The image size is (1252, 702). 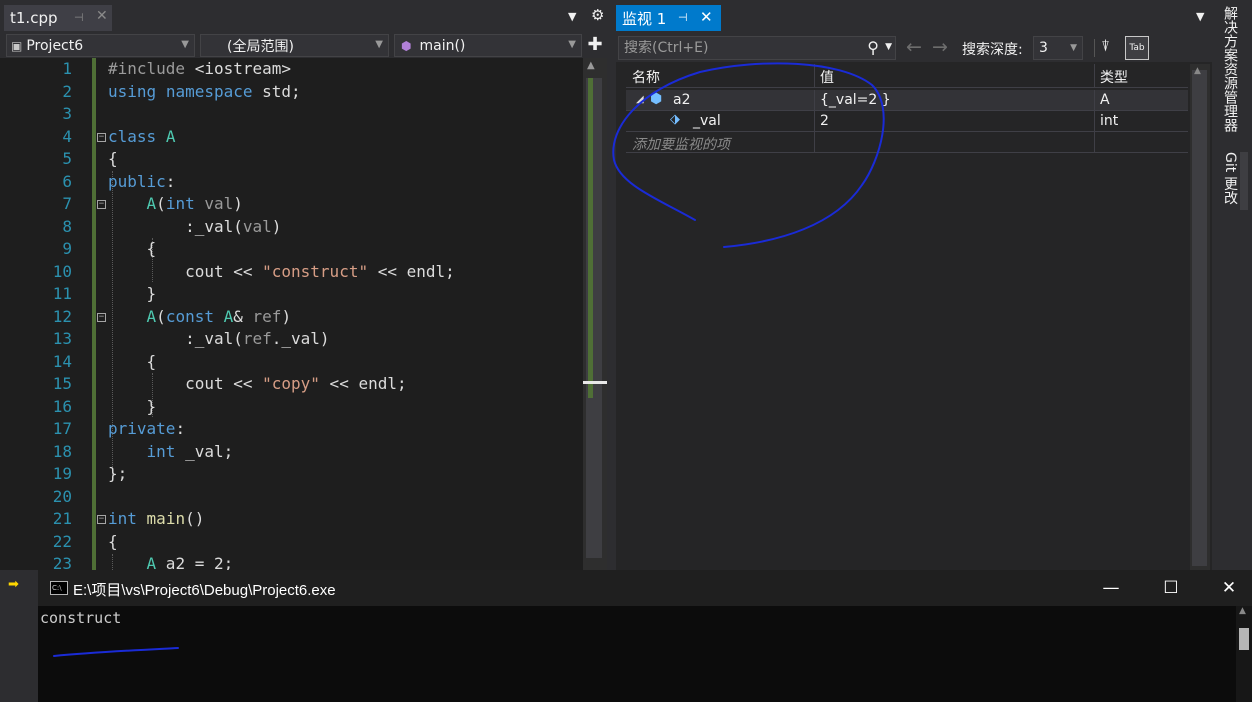 What do you see at coordinates (907, 142) in the screenshot?
I see `add-watch-row: 添加要监视的项` at bounding box center [907, 142].